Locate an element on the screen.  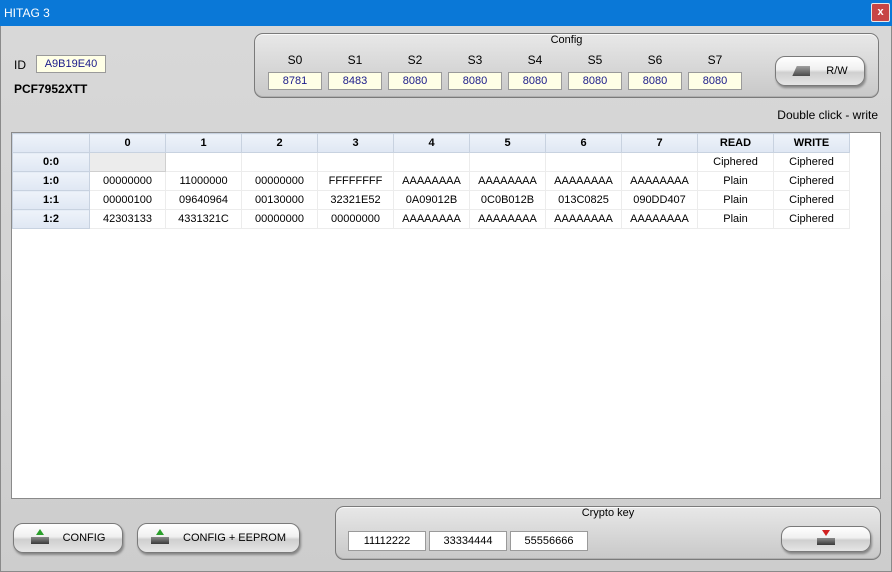
column-header: 4 is located at coordinates (431, 143).